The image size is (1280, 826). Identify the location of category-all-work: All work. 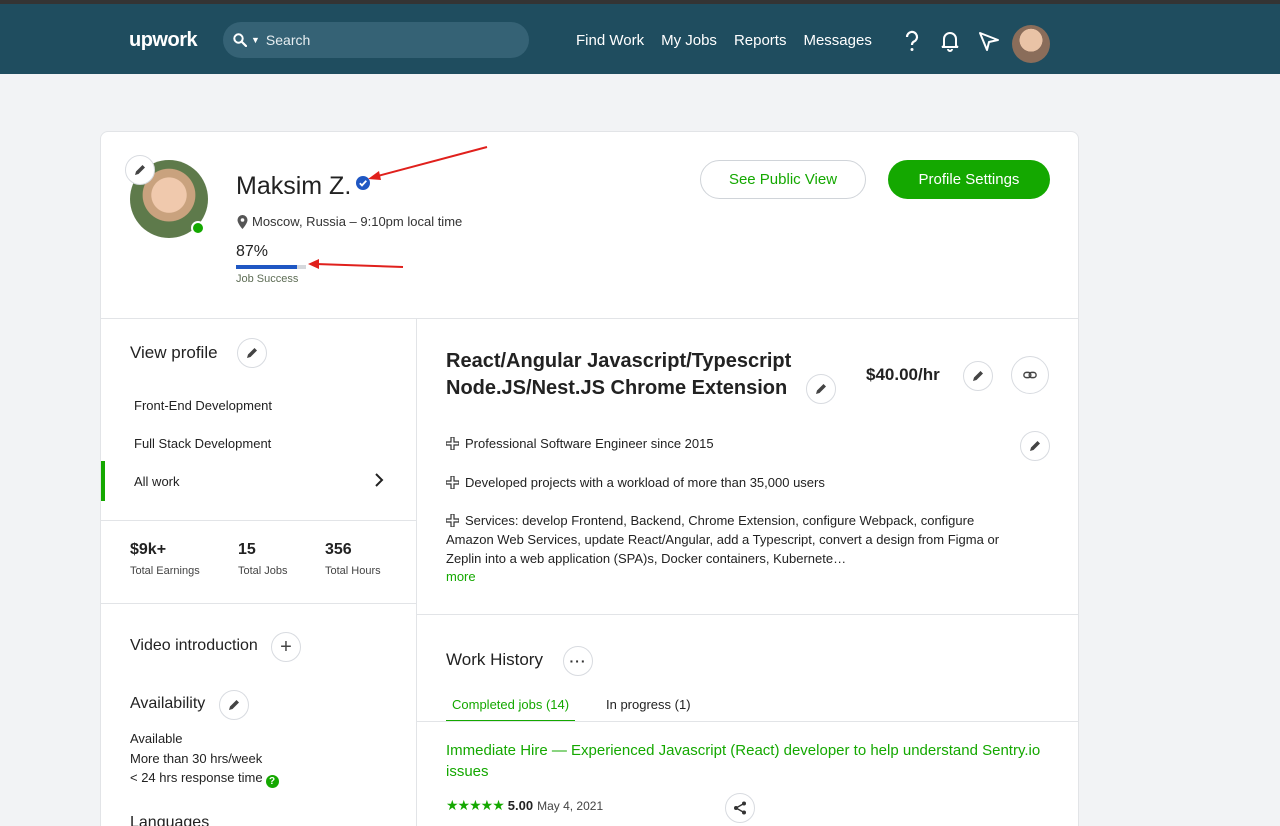
(157, 481).